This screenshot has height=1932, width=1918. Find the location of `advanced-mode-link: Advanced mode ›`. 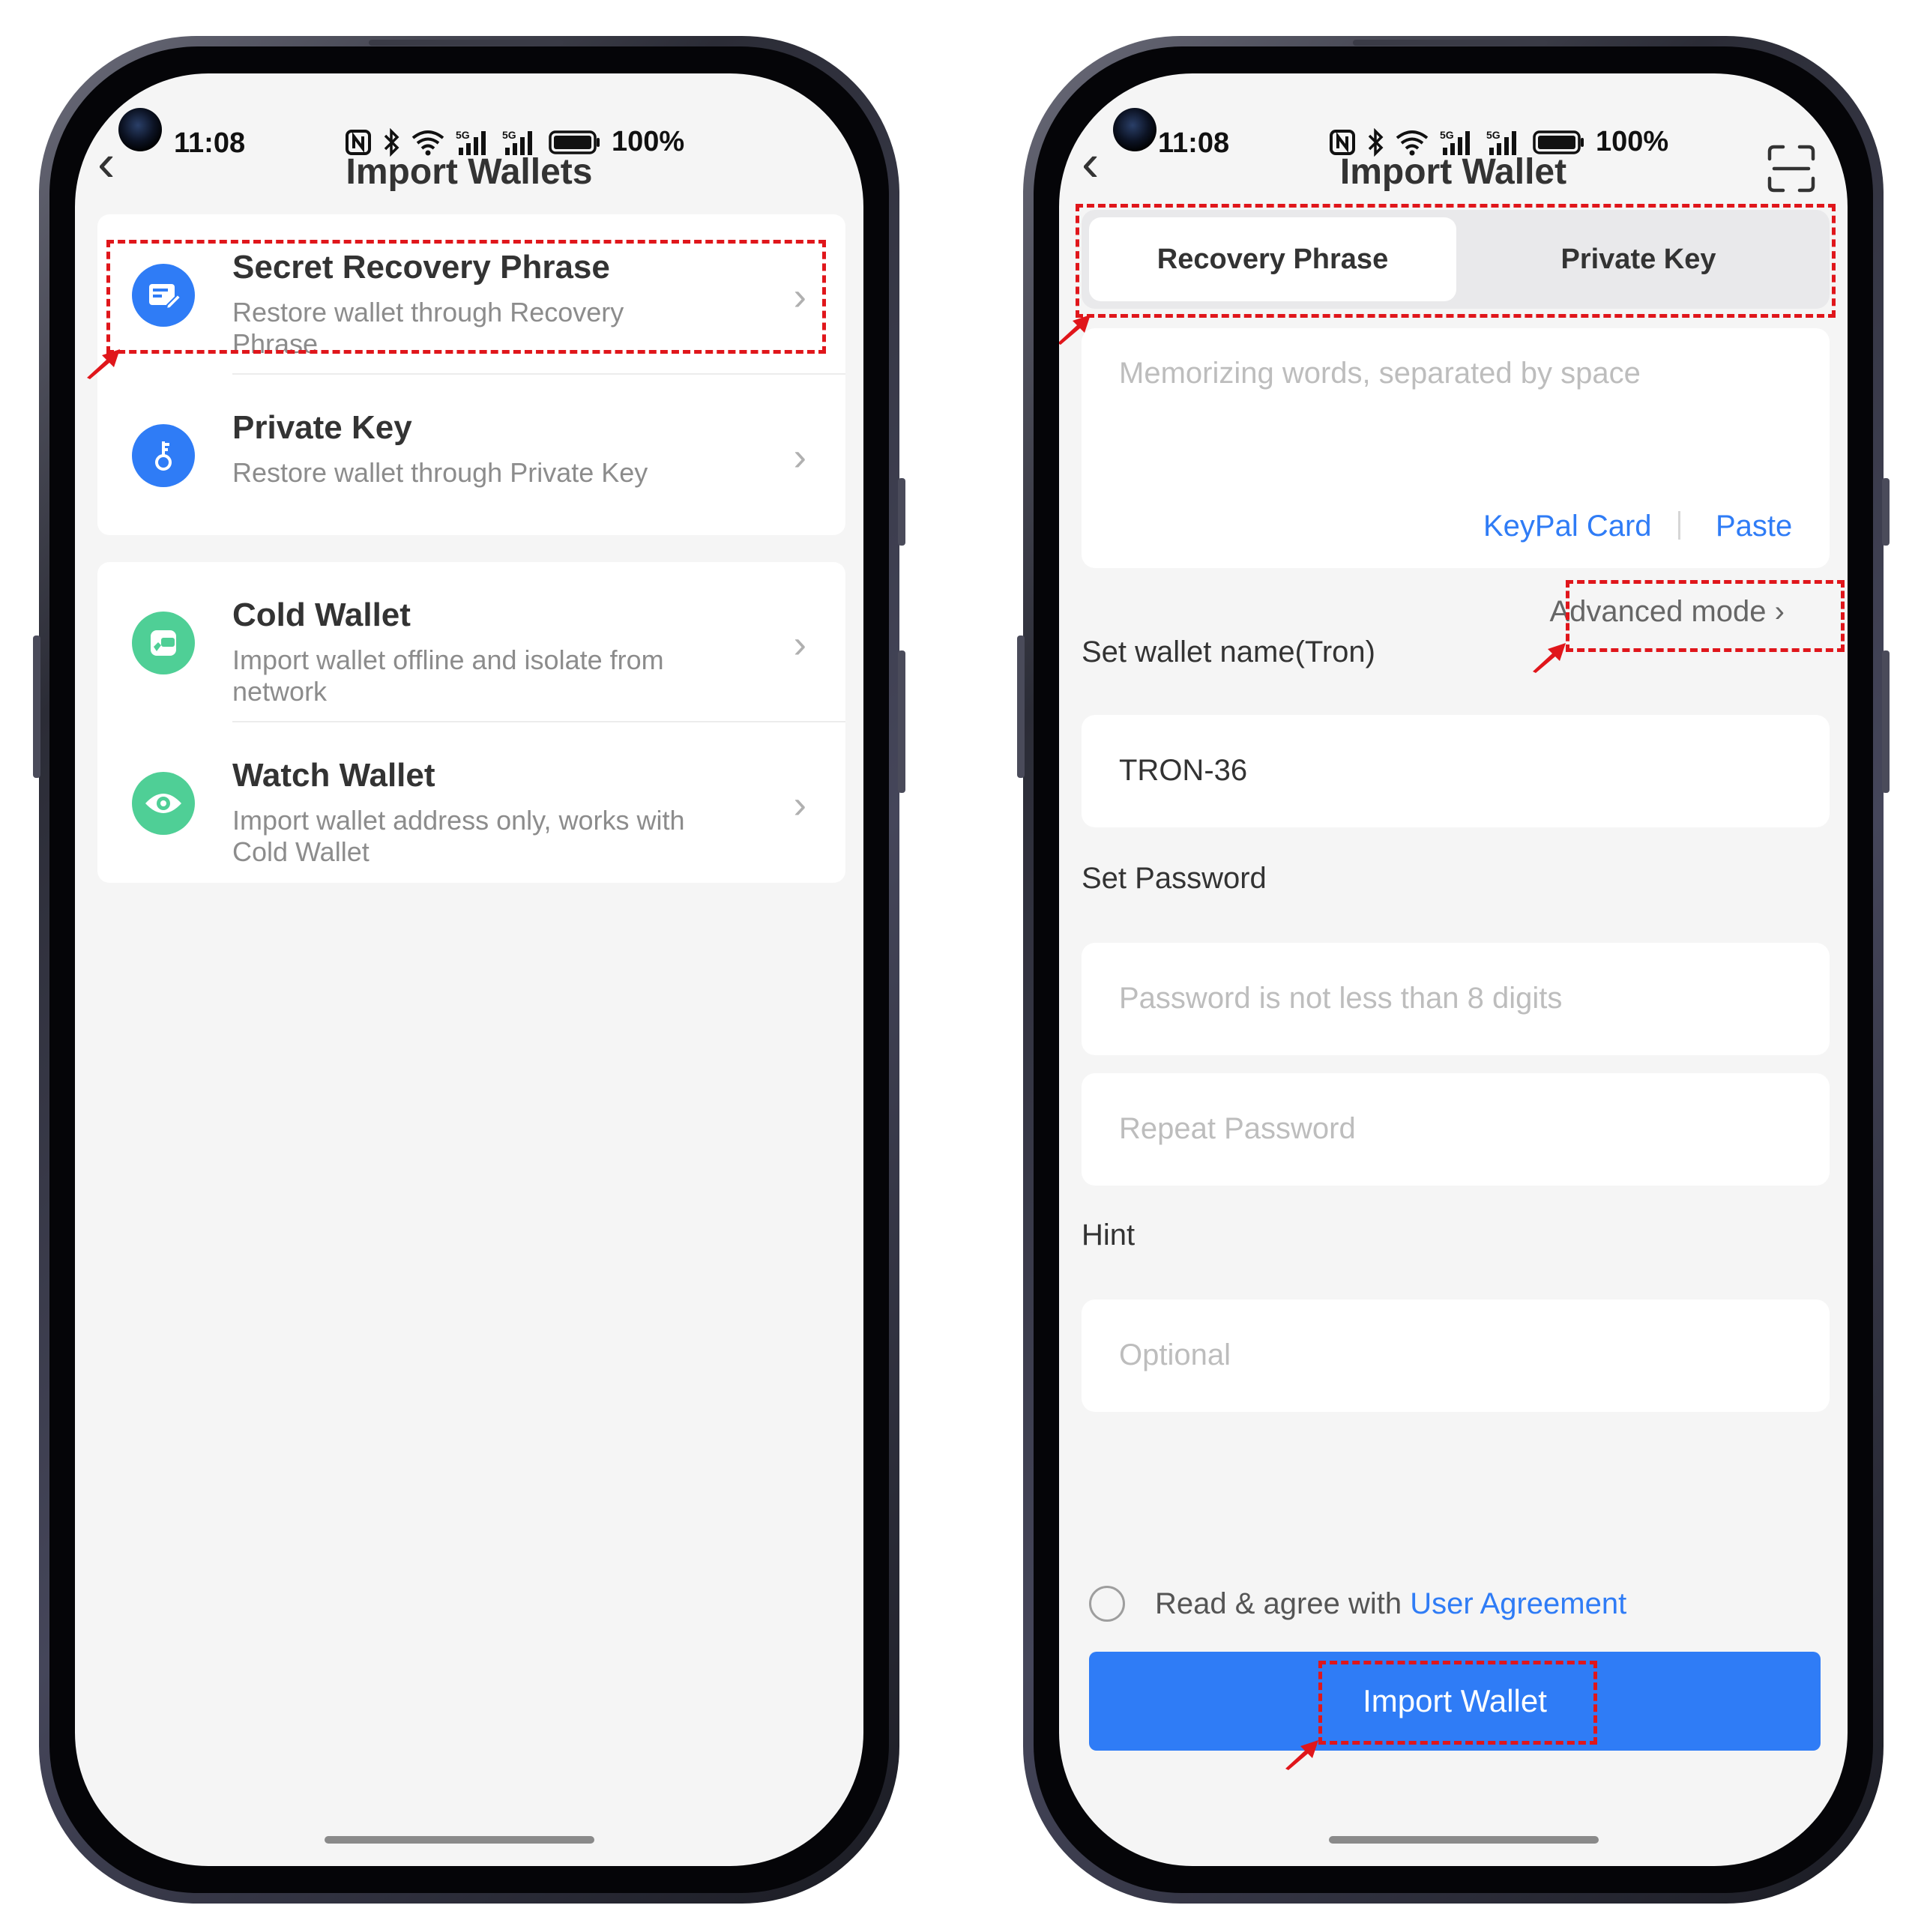

advanced-mode-link: Advanced mode › is located at coordinates (1667, 612).